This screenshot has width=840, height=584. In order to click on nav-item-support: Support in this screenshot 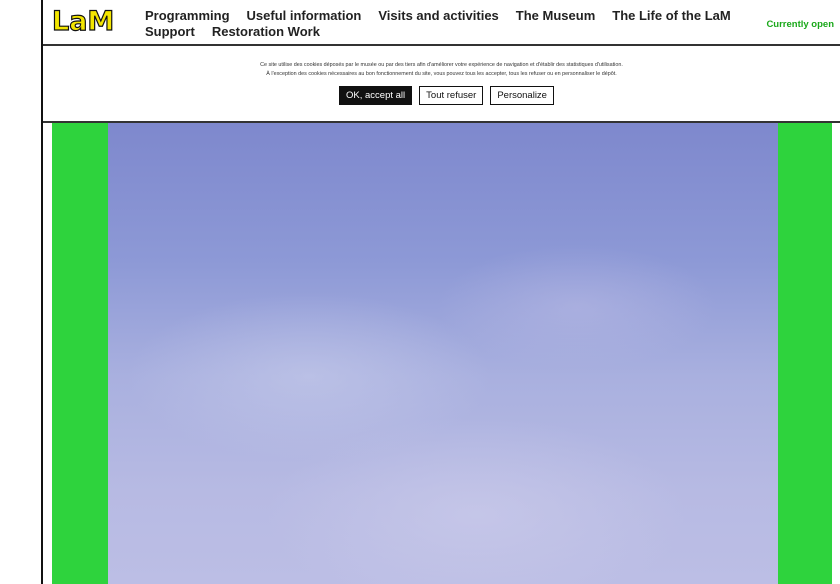, I will do `click(170, 32)`.